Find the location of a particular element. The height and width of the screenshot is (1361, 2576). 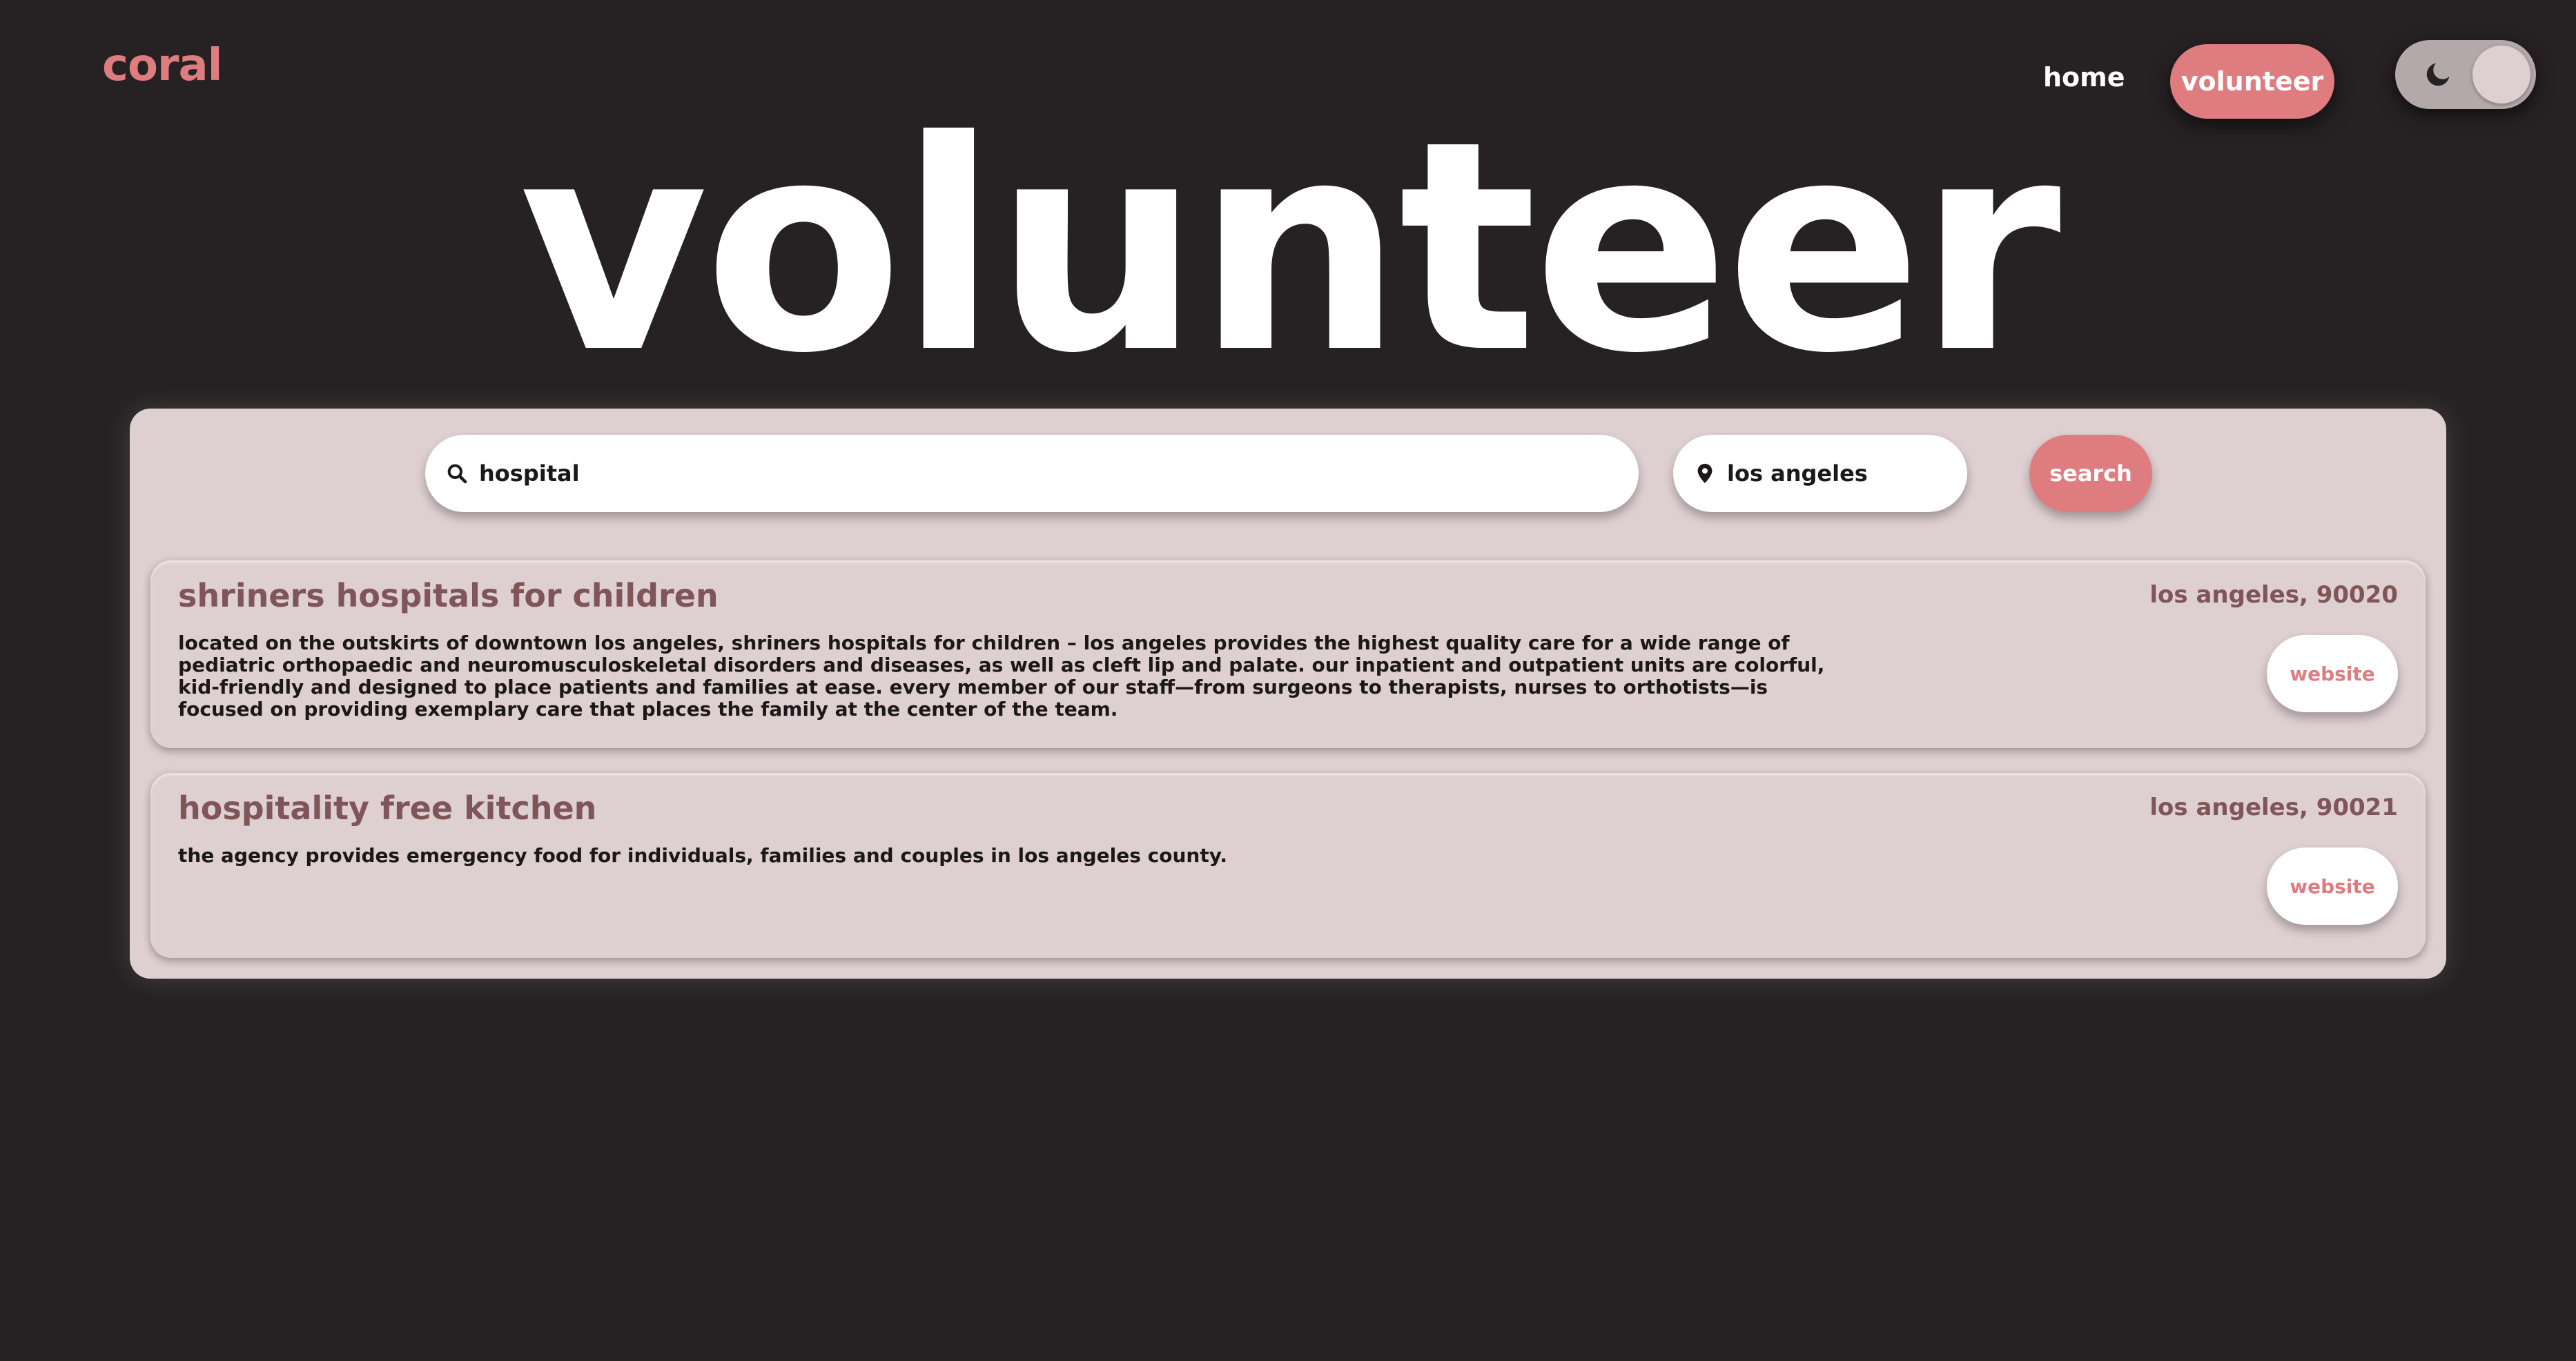

map-pin-icon is located at coordinates (1705, 473).